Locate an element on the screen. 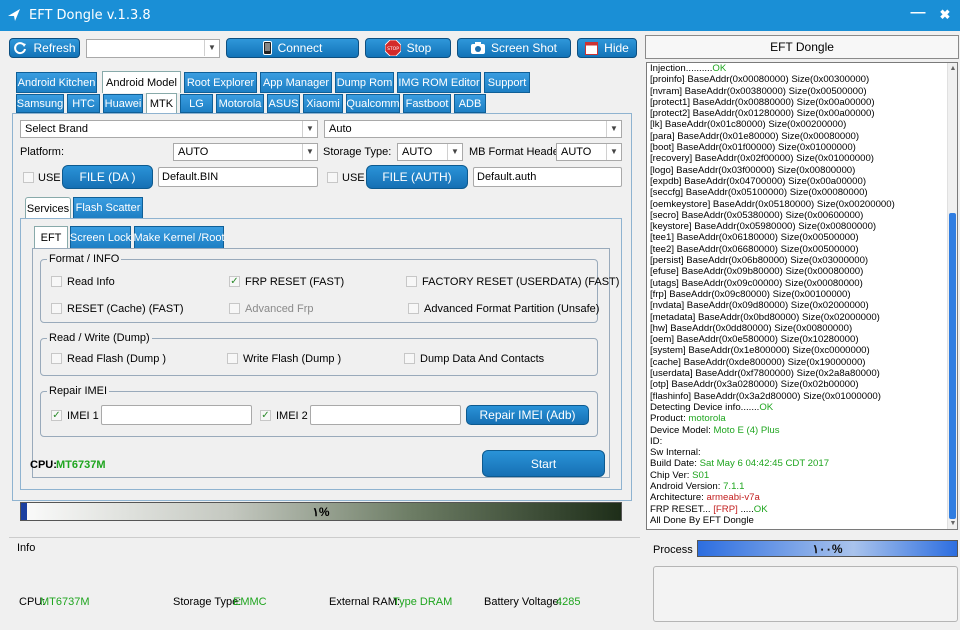 This screenshot has height=630, width=960. tab-services: Services is located at coordinates (48, 208).